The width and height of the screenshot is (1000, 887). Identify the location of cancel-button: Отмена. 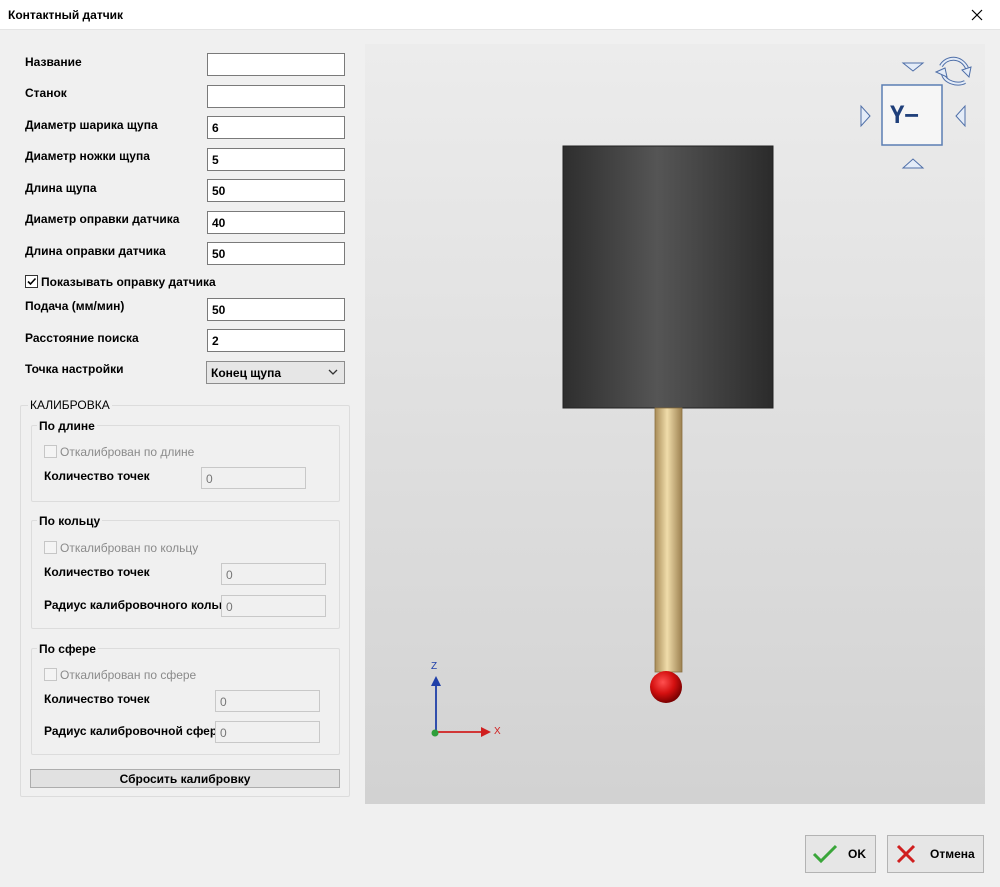
(935, 854).